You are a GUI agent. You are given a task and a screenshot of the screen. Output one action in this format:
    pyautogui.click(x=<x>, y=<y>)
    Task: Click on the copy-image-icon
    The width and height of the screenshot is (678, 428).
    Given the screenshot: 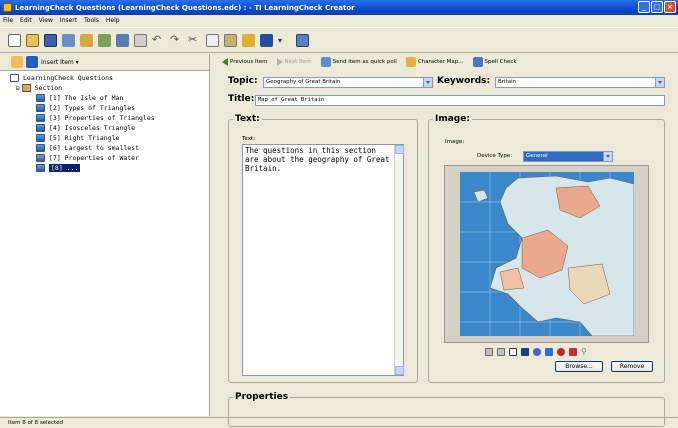 What is the action you would take?
    pyautogui.click(x=489, y=352)
    